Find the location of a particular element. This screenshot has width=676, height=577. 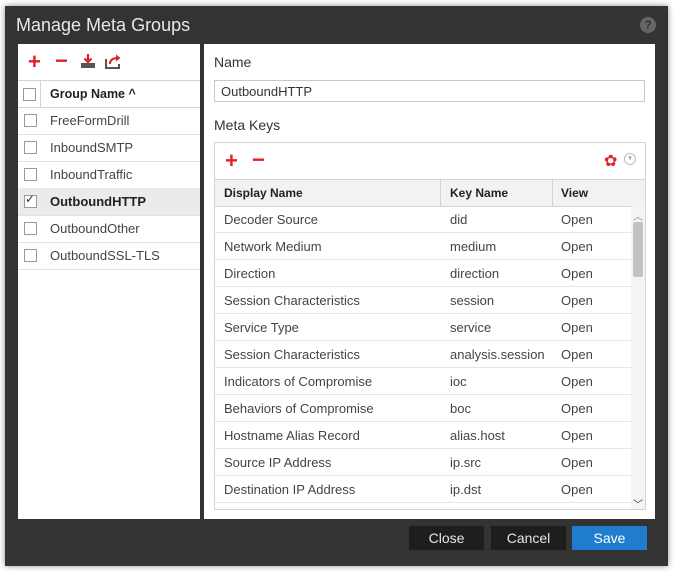

table-row: Service Type service Open is located at coordinates (423, 327).